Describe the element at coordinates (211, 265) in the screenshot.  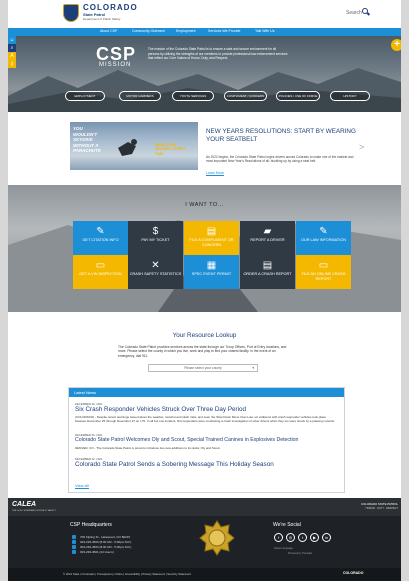
I see `permit-icon: ▦` at that location.